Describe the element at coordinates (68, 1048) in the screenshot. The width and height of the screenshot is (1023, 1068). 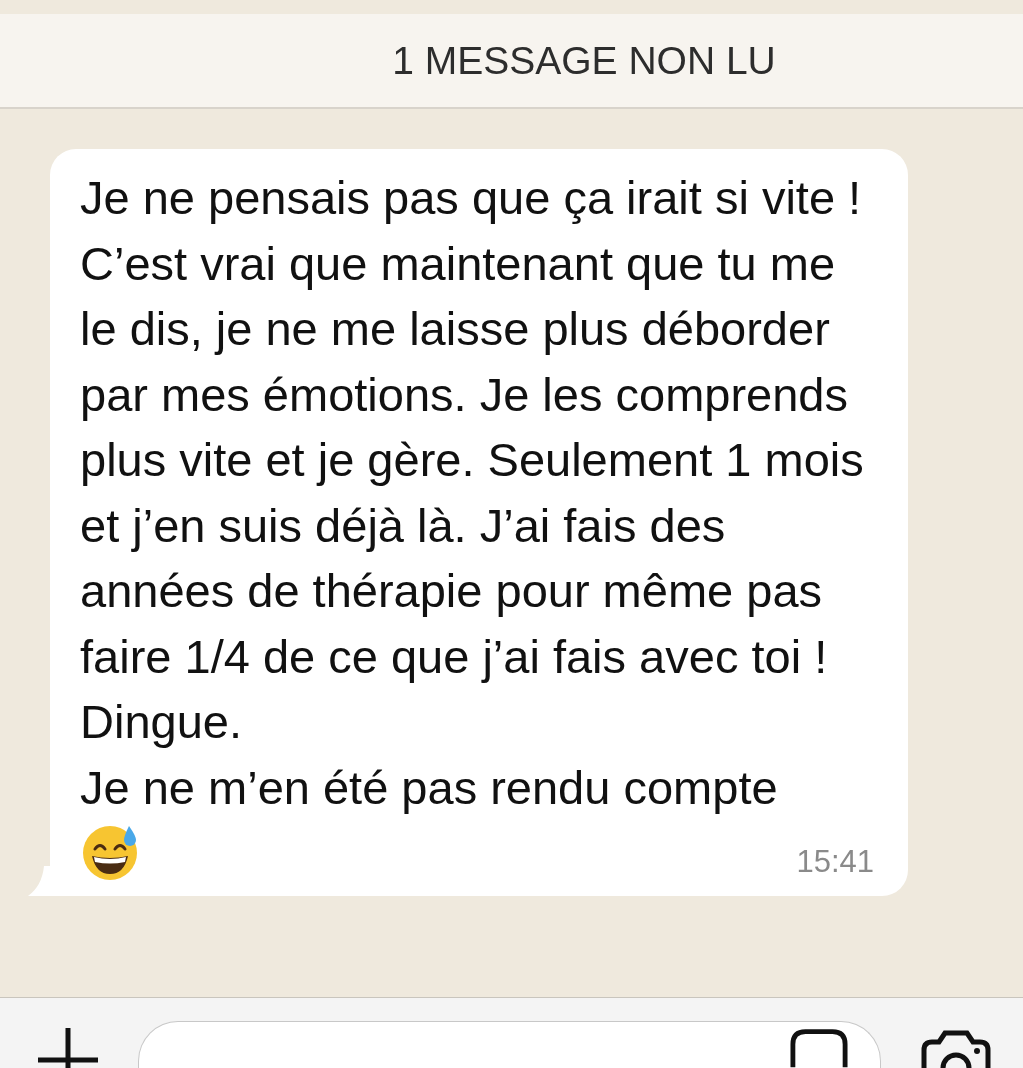
I see `plus-icon` at that location.